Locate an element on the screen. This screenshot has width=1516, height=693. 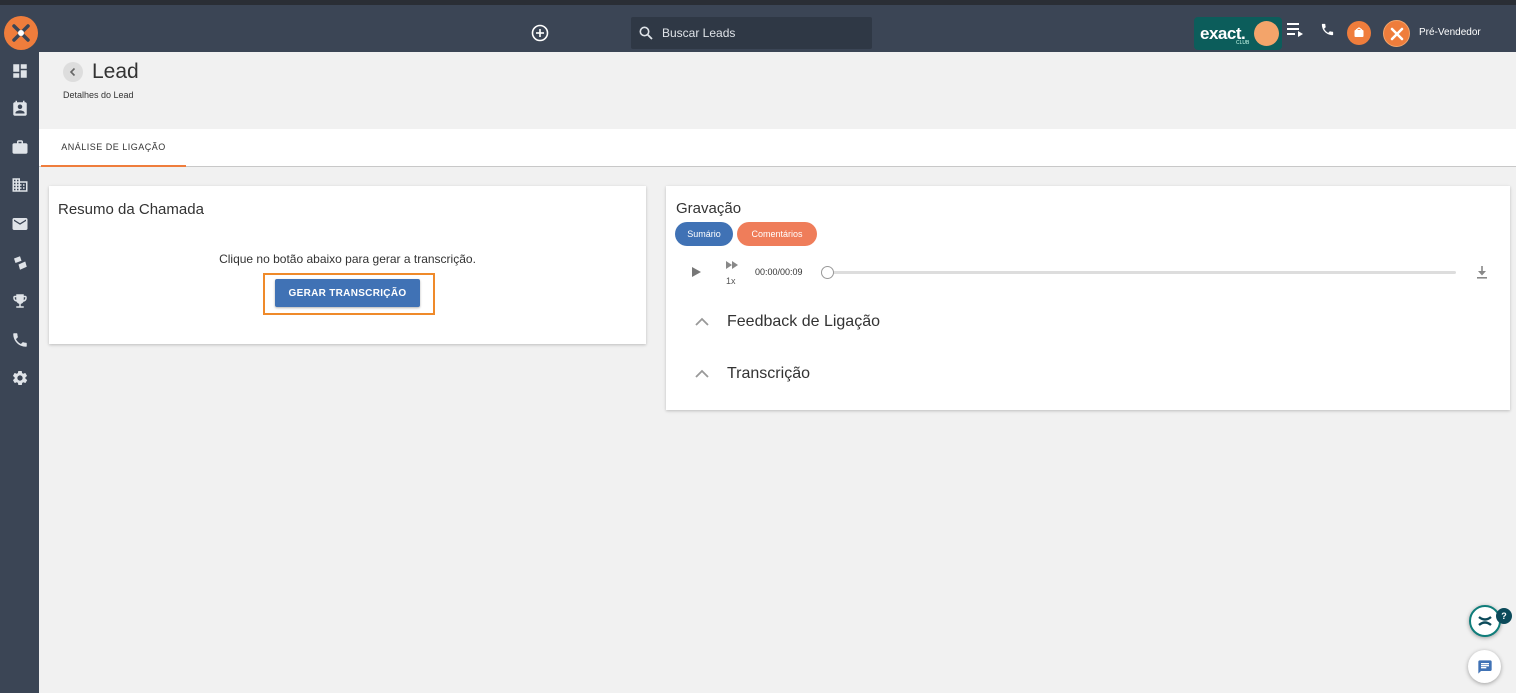
feedback-section-header: Feedback de Ligação is located at coordinates (787, 322).